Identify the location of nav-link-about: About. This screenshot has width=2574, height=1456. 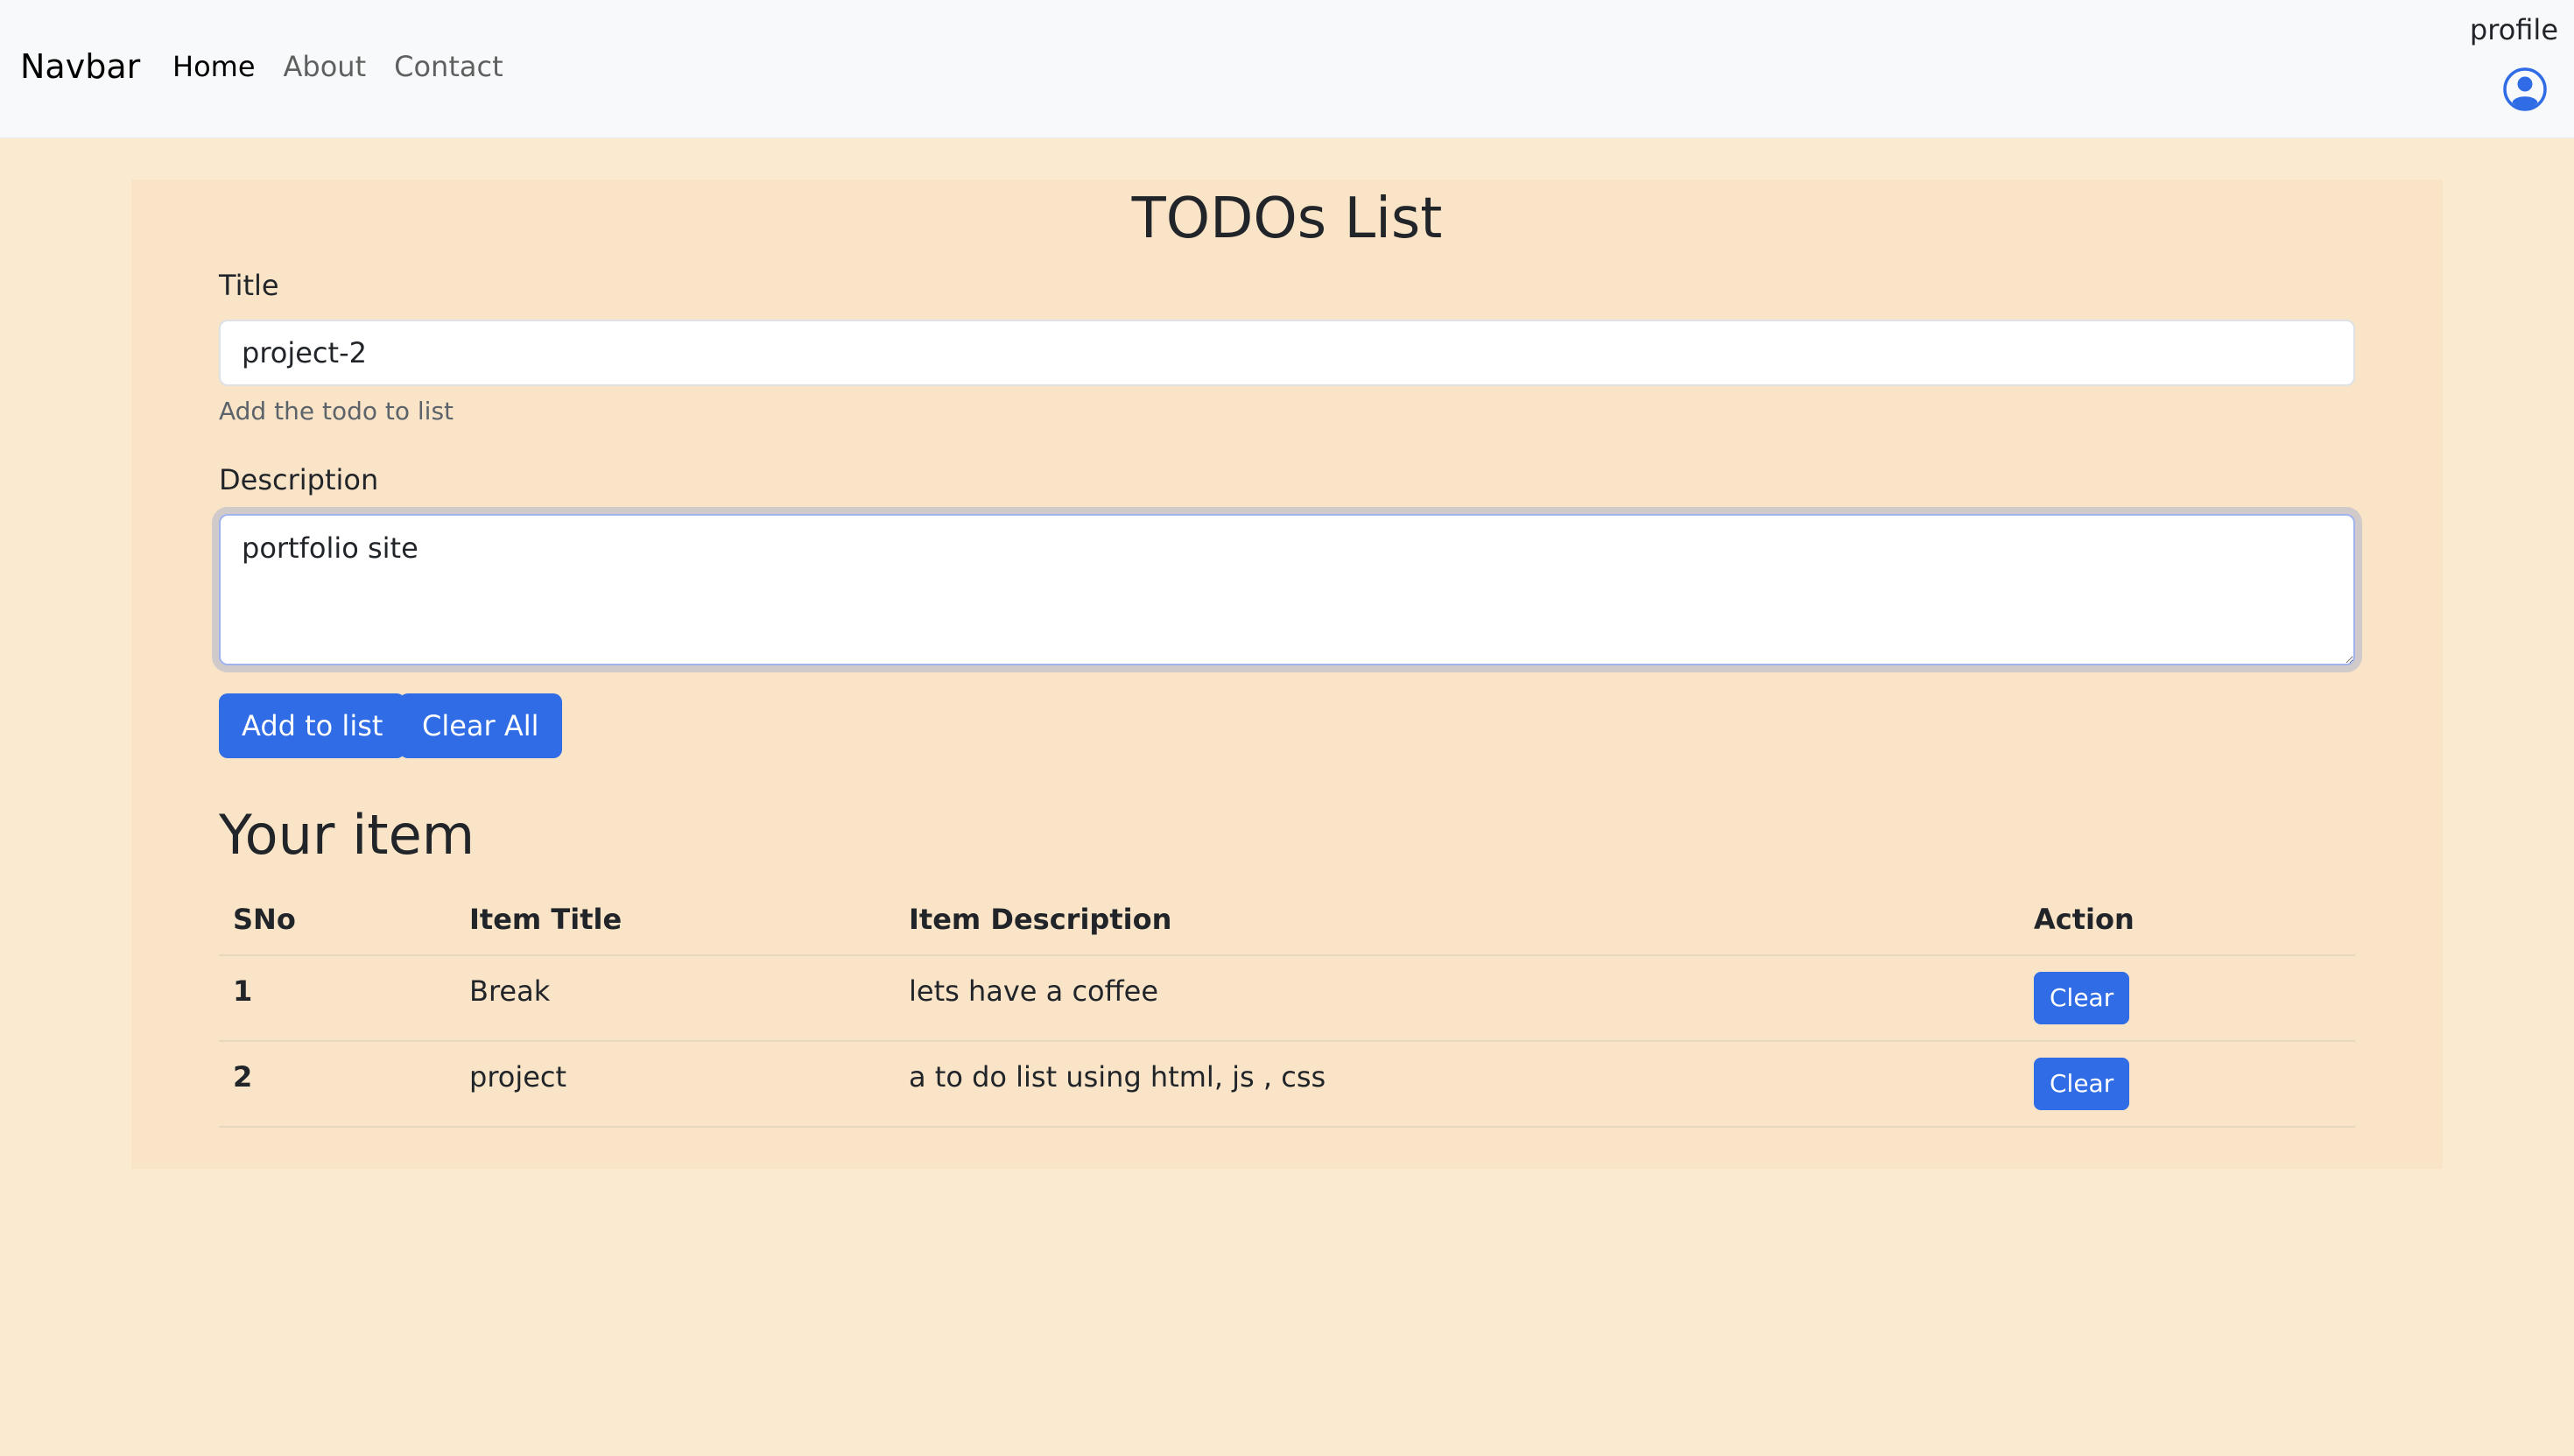
(325, 66).